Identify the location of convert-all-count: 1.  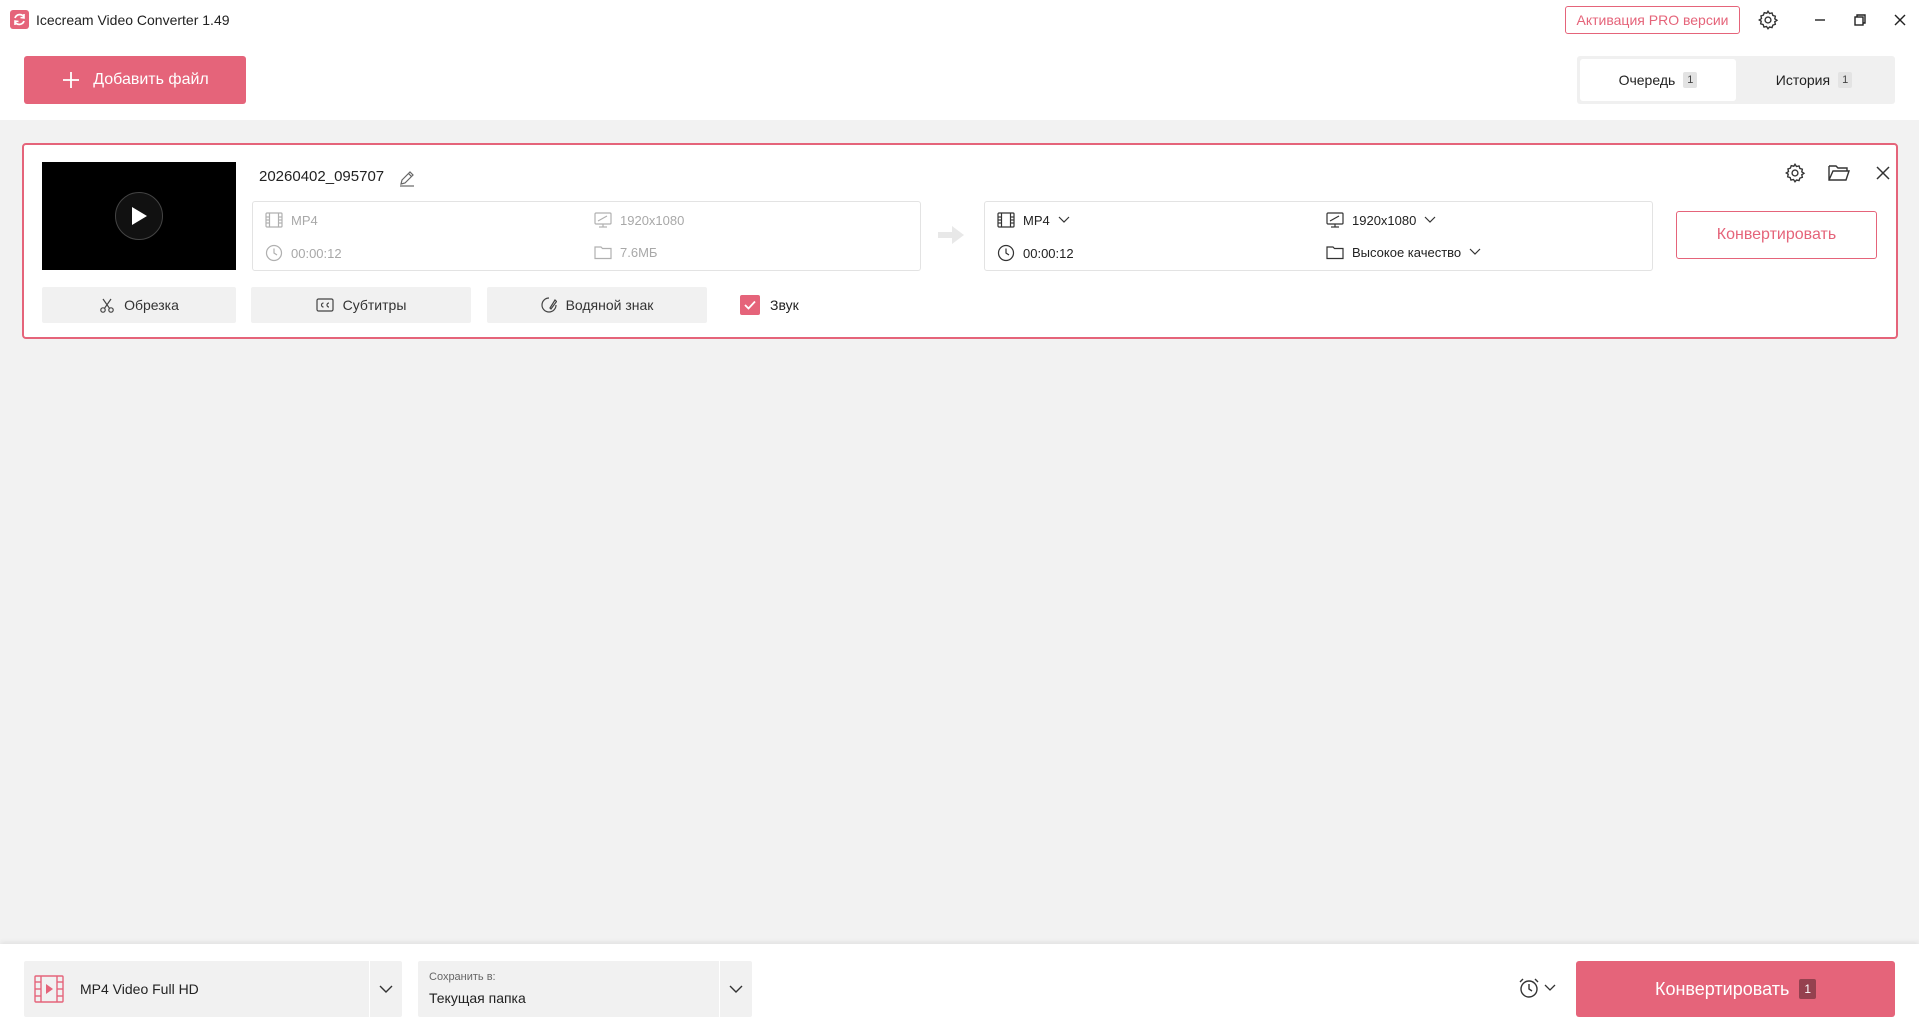
(1808, 989).